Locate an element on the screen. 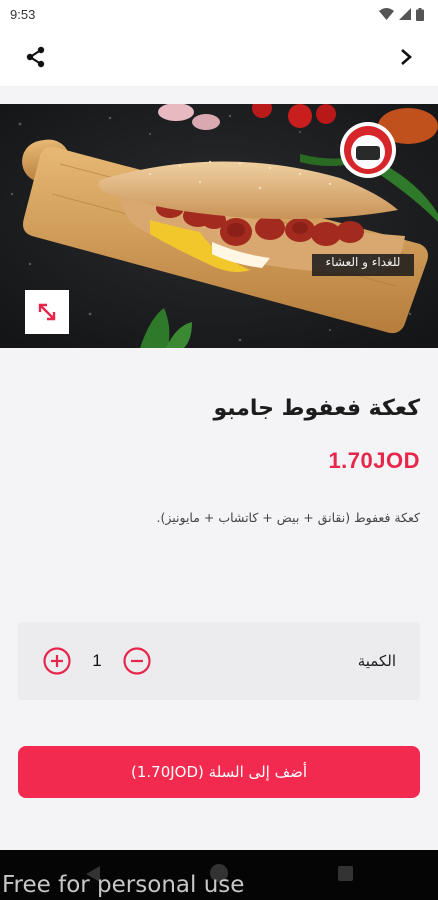 This screenshot has width=438, height=900. system-nav-bar: Free for personal use is located at coordinates (219, 875).